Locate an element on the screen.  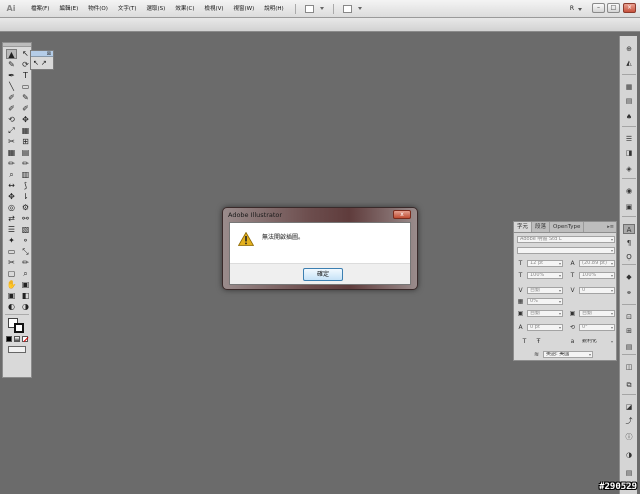
maximize-button: □ is located at coordinates (613, 8).